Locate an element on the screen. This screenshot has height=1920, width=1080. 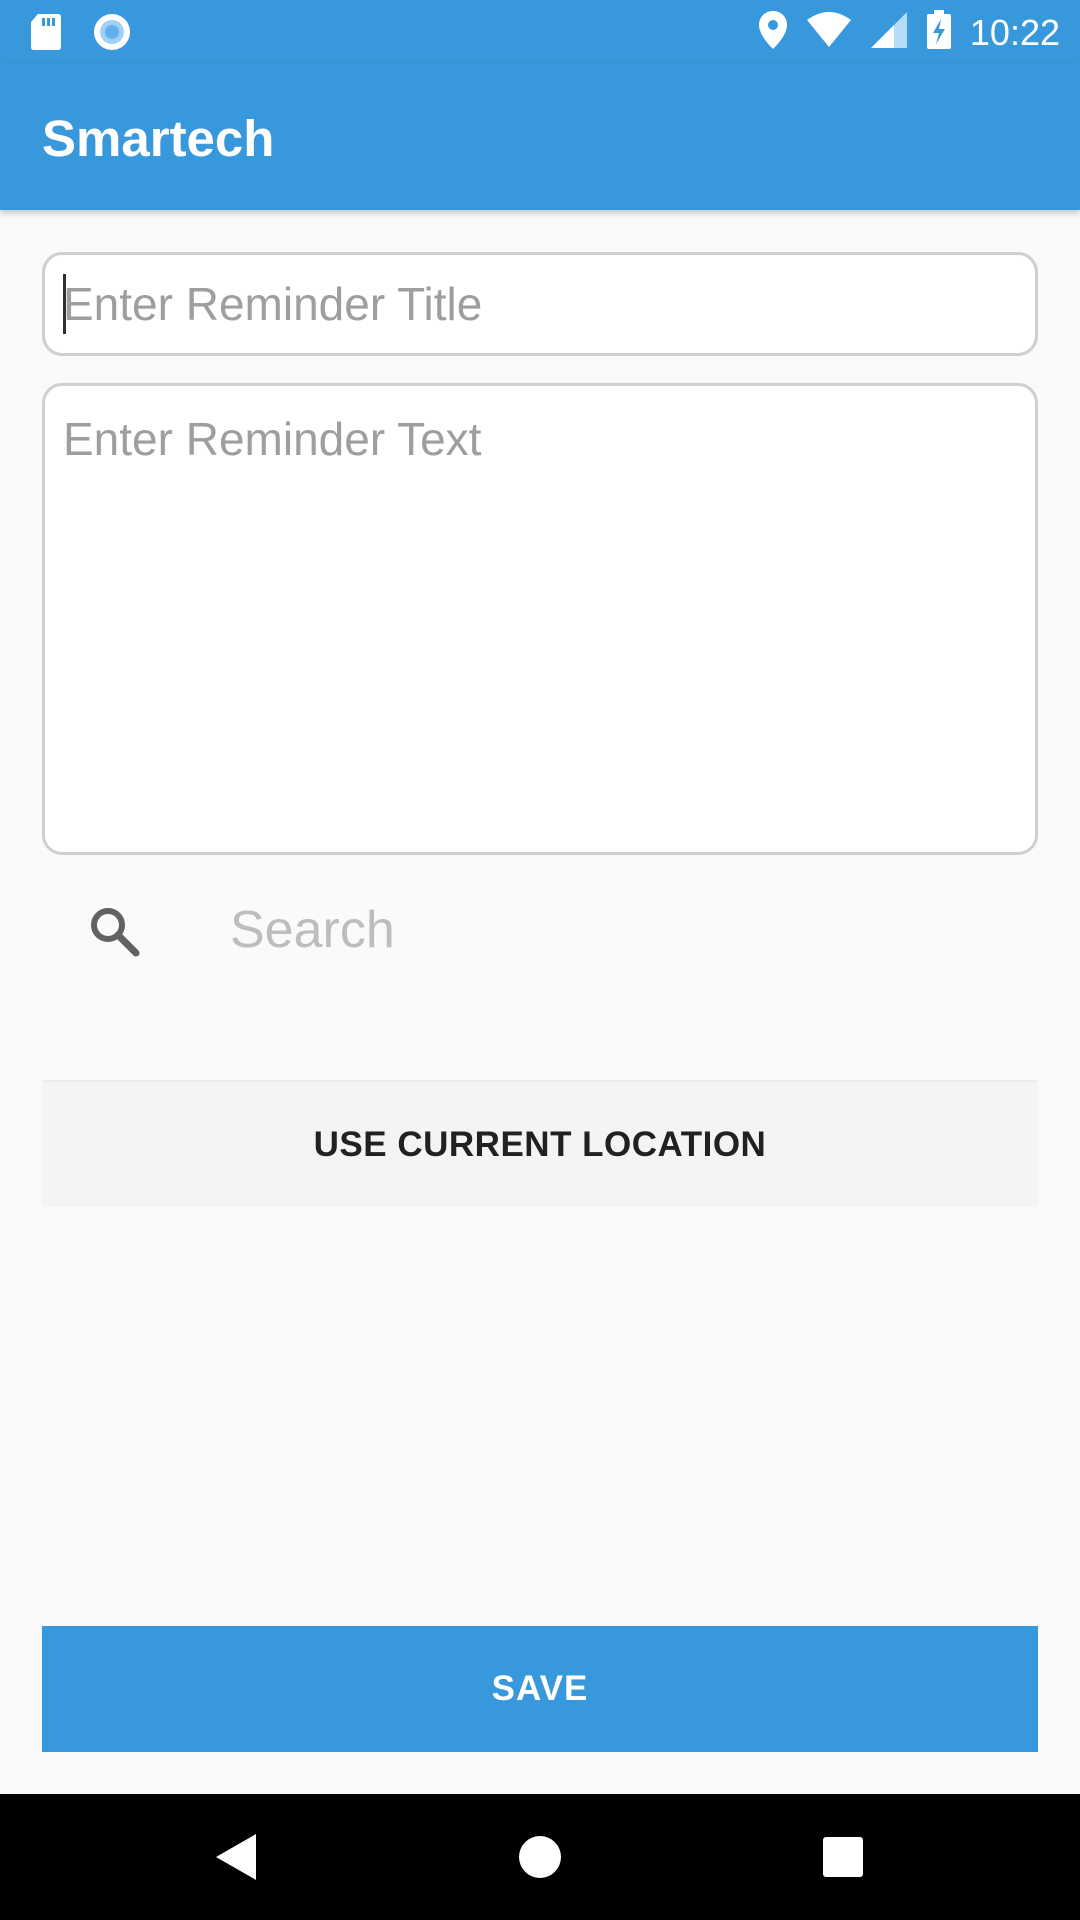
back-icon is located at coordinates (236, 1857).